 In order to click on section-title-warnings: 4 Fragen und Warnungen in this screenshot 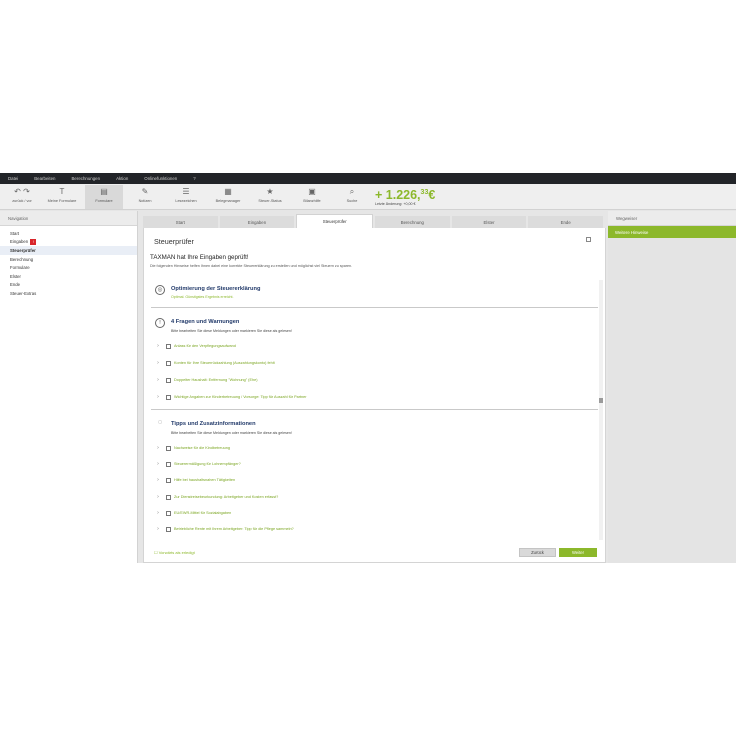, I will do `click(205, 322)`.